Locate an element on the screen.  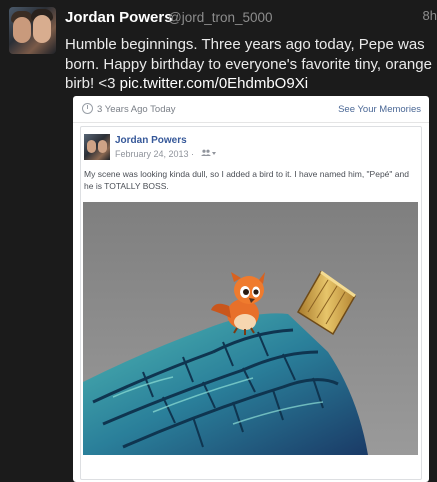
post-author-name: Jordan Powers is located at coordinates (151, 140).